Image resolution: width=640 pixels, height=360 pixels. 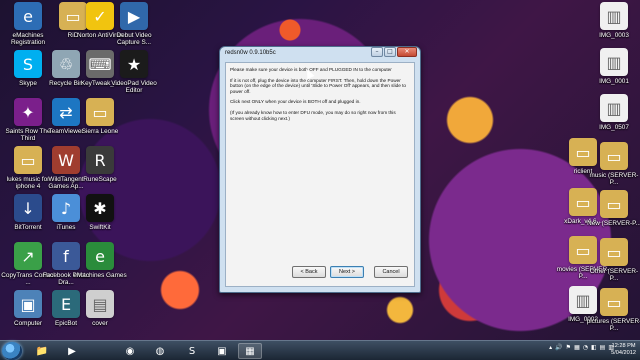 What do you see at coordinates (347, 272) in the screenshot?
I see `next-button: Next >` at bounding box center [347, 272].